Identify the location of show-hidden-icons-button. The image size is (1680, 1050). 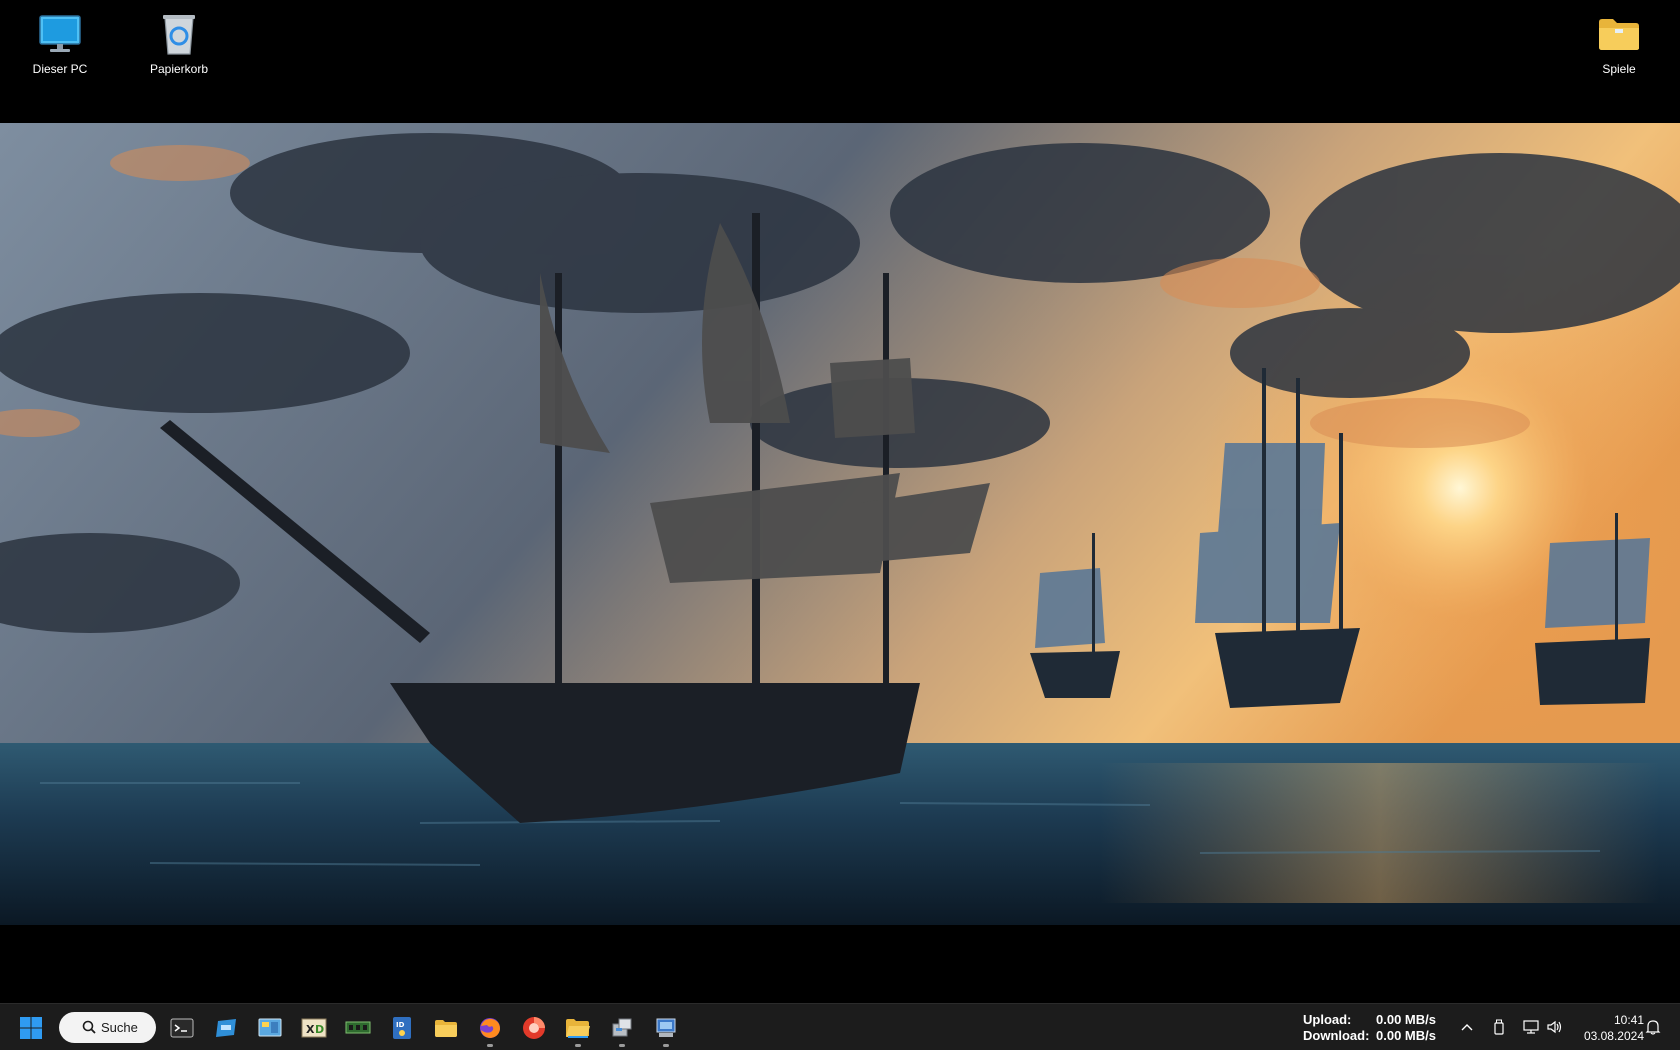
(1467, 1027).